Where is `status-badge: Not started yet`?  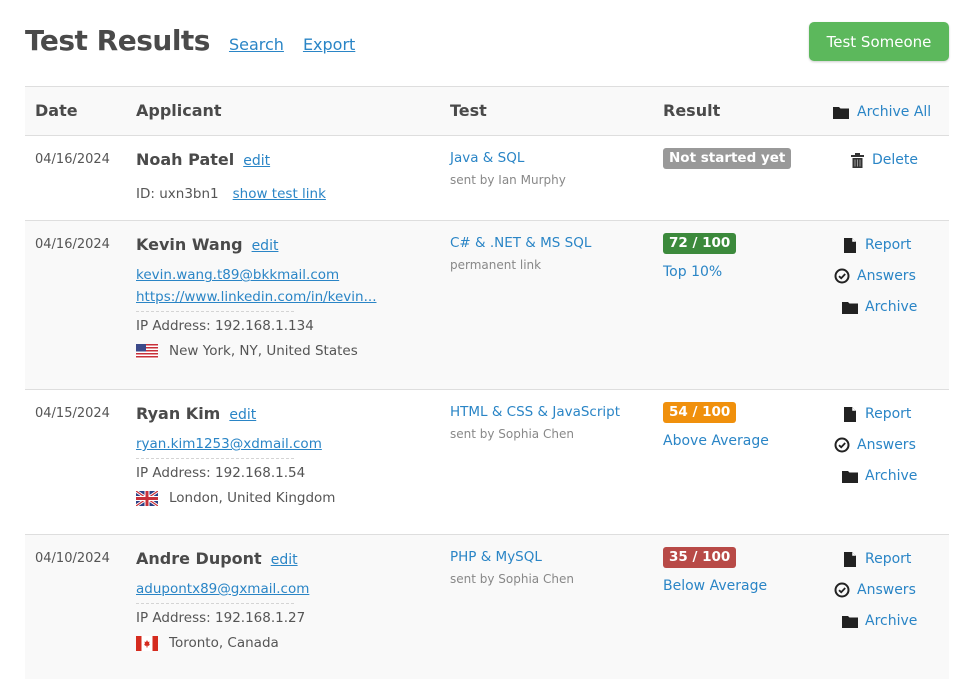 status-badge: Not started yet is located at coordinates (727, 158).